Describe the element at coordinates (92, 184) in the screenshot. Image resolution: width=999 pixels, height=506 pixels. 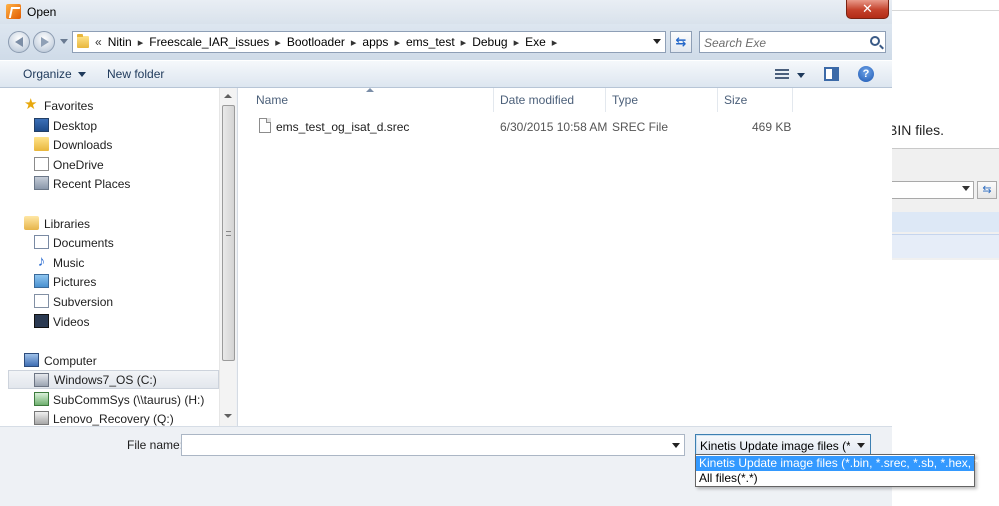
I see `nav-label: Recent Places` at that location.